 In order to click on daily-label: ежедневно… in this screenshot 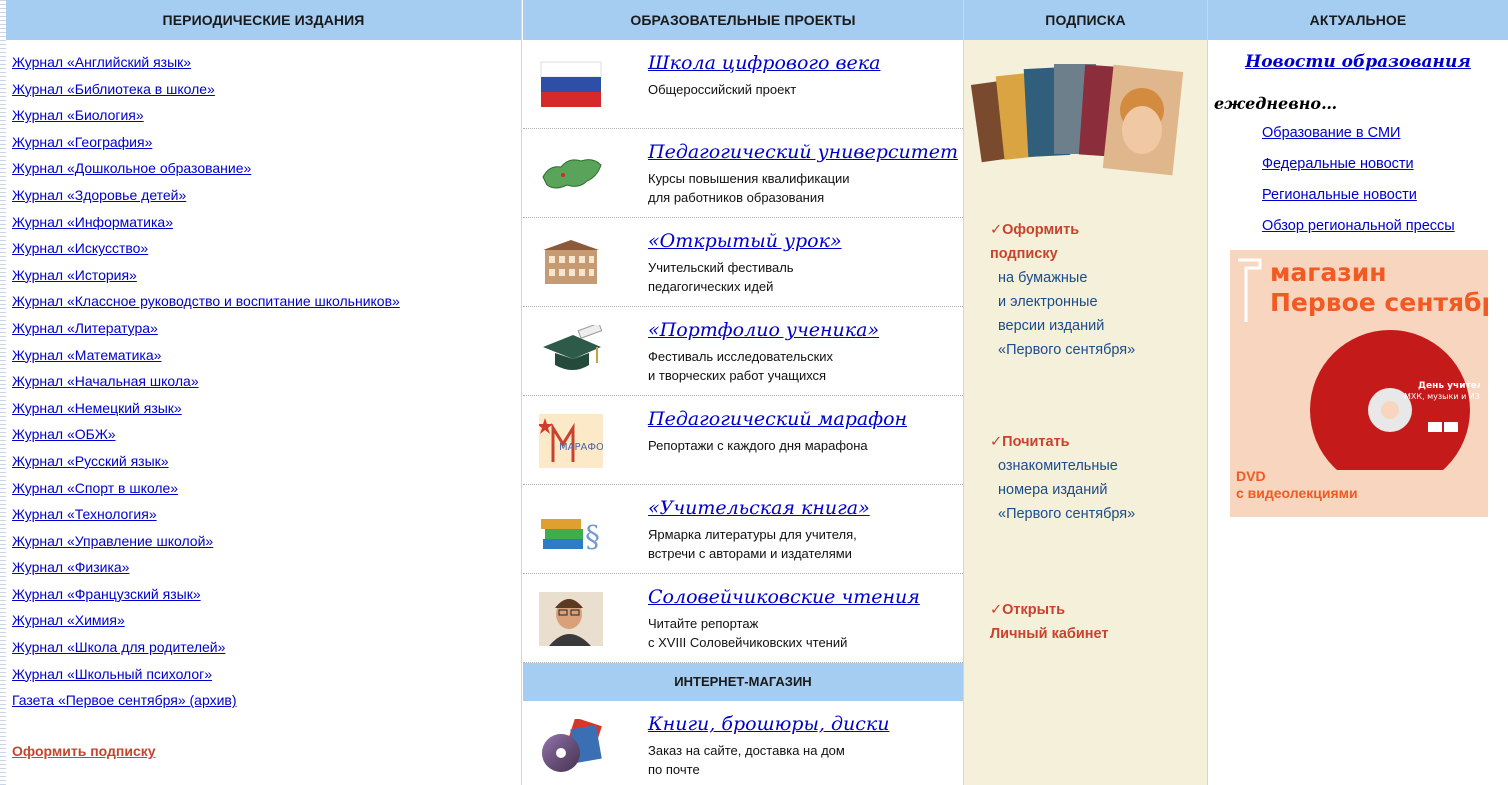, I will do `click(1276, 103)`.